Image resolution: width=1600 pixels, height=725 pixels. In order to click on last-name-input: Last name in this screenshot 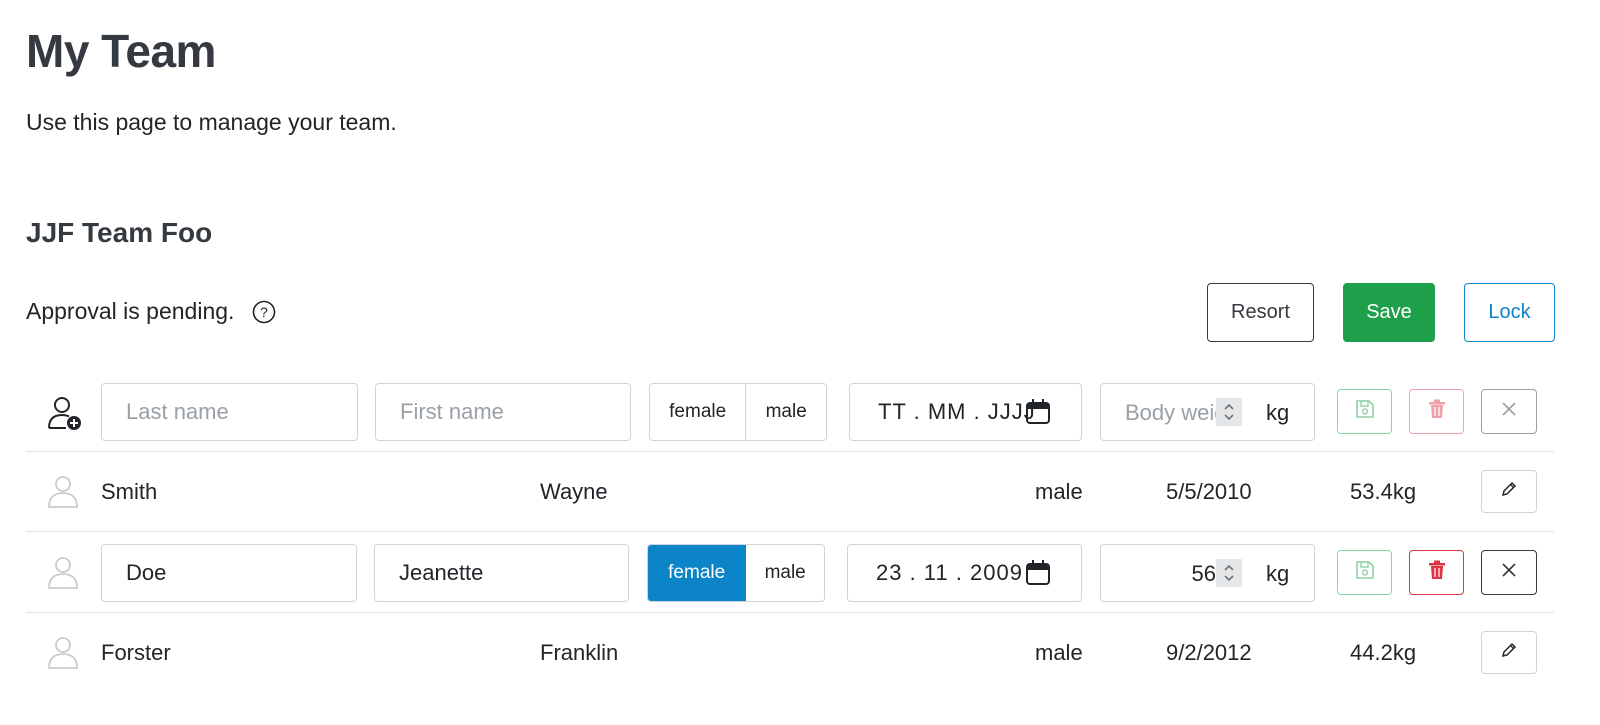, I will do `click(229, 412)`.